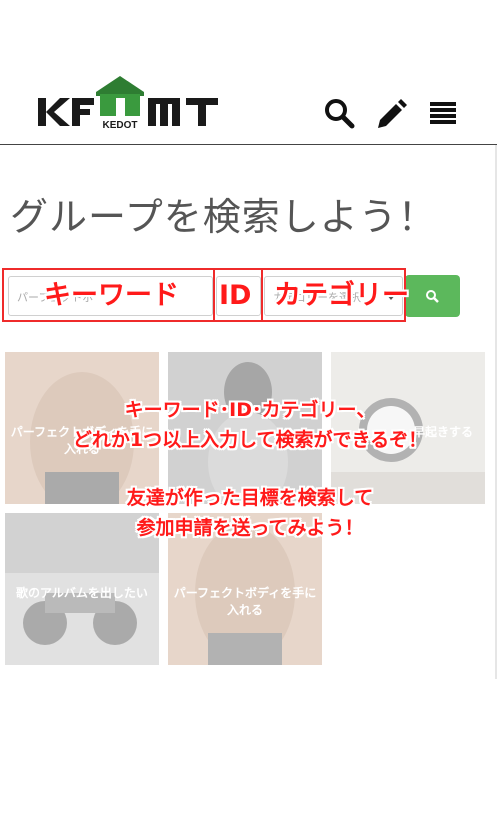 The image size is (500, 838). What do you see at coordinates (391, 113) in the screenshot?
I see `pencil-icon` at bounding box center [391, 113].